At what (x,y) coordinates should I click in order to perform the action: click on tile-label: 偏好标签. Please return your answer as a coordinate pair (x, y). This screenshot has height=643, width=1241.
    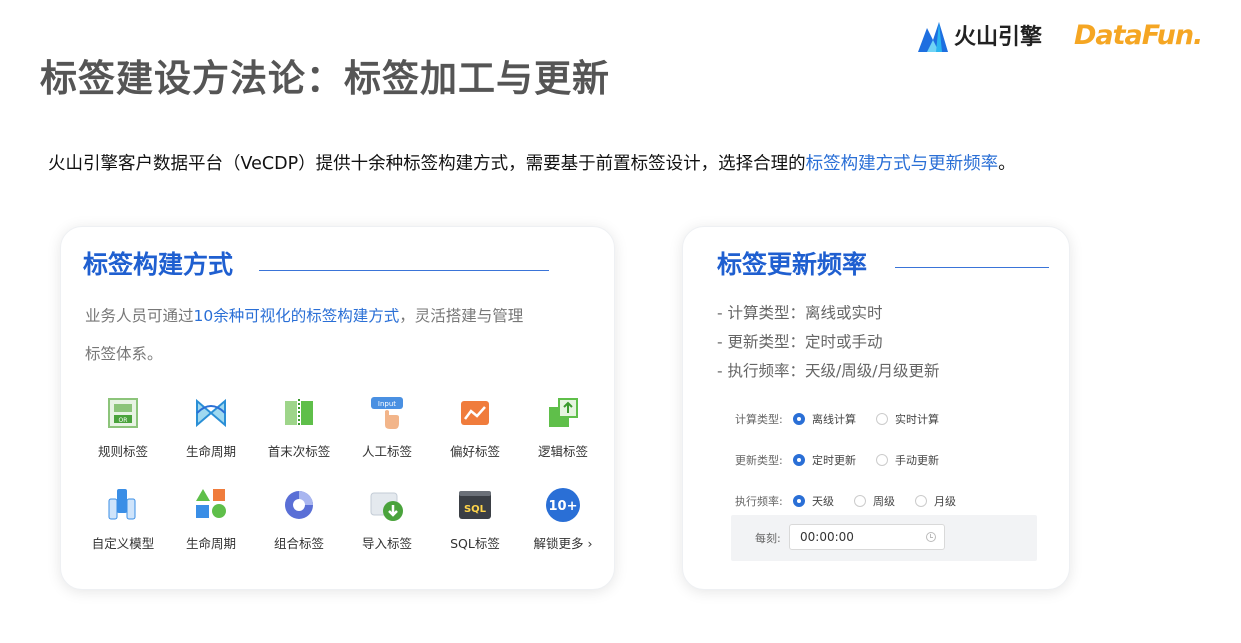
    Looking at the image, I should click on (474, 451).